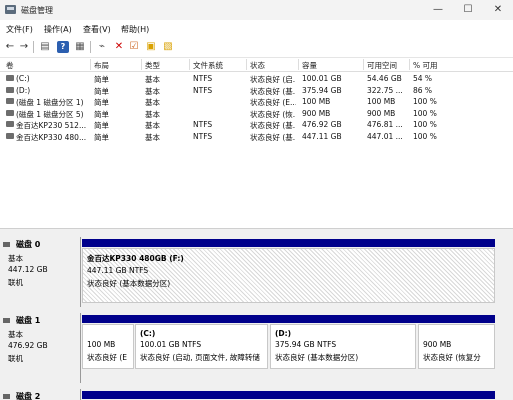 Image resolution: width=513 pixels, height=400 pixels. Describe the element at coordinates (10, 65) in the screenshot. I see `col-volume: 卷` at that location.